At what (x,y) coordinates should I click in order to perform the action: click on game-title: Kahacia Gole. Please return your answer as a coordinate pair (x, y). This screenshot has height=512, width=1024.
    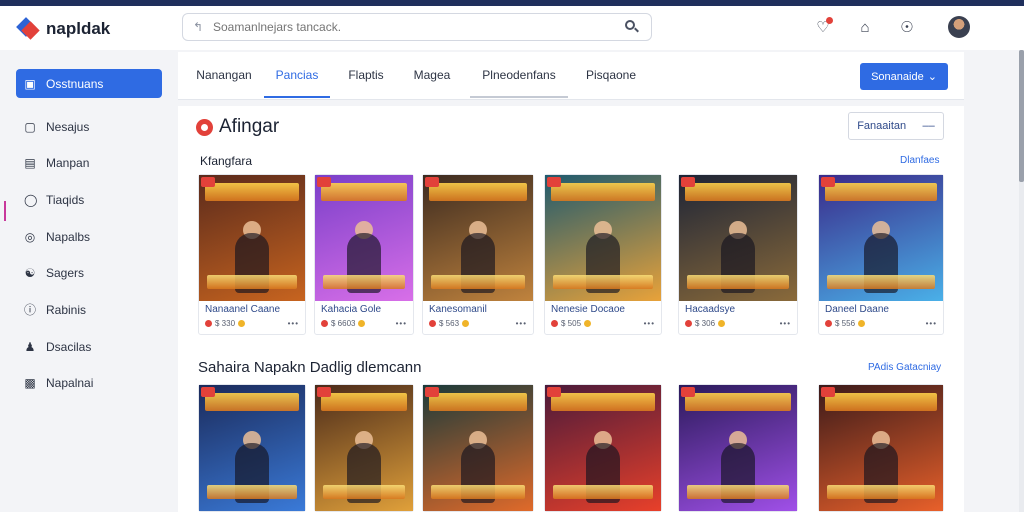
    Looking at the image, I should click on (364, 308).